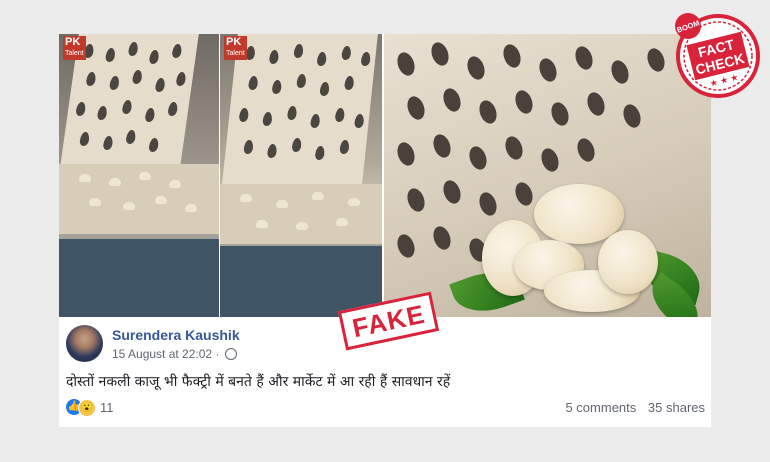  Describe the element at coordinates (176, 335) in the screenshot. I see `author-name: Surendera Kaushik` at that location.